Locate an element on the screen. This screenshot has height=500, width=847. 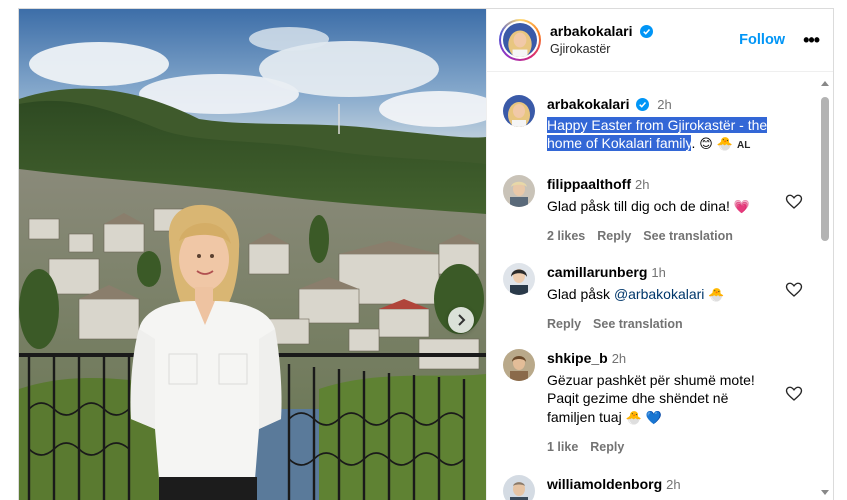
mention-link: @arbakokalari is located at coordinates (659, 294).